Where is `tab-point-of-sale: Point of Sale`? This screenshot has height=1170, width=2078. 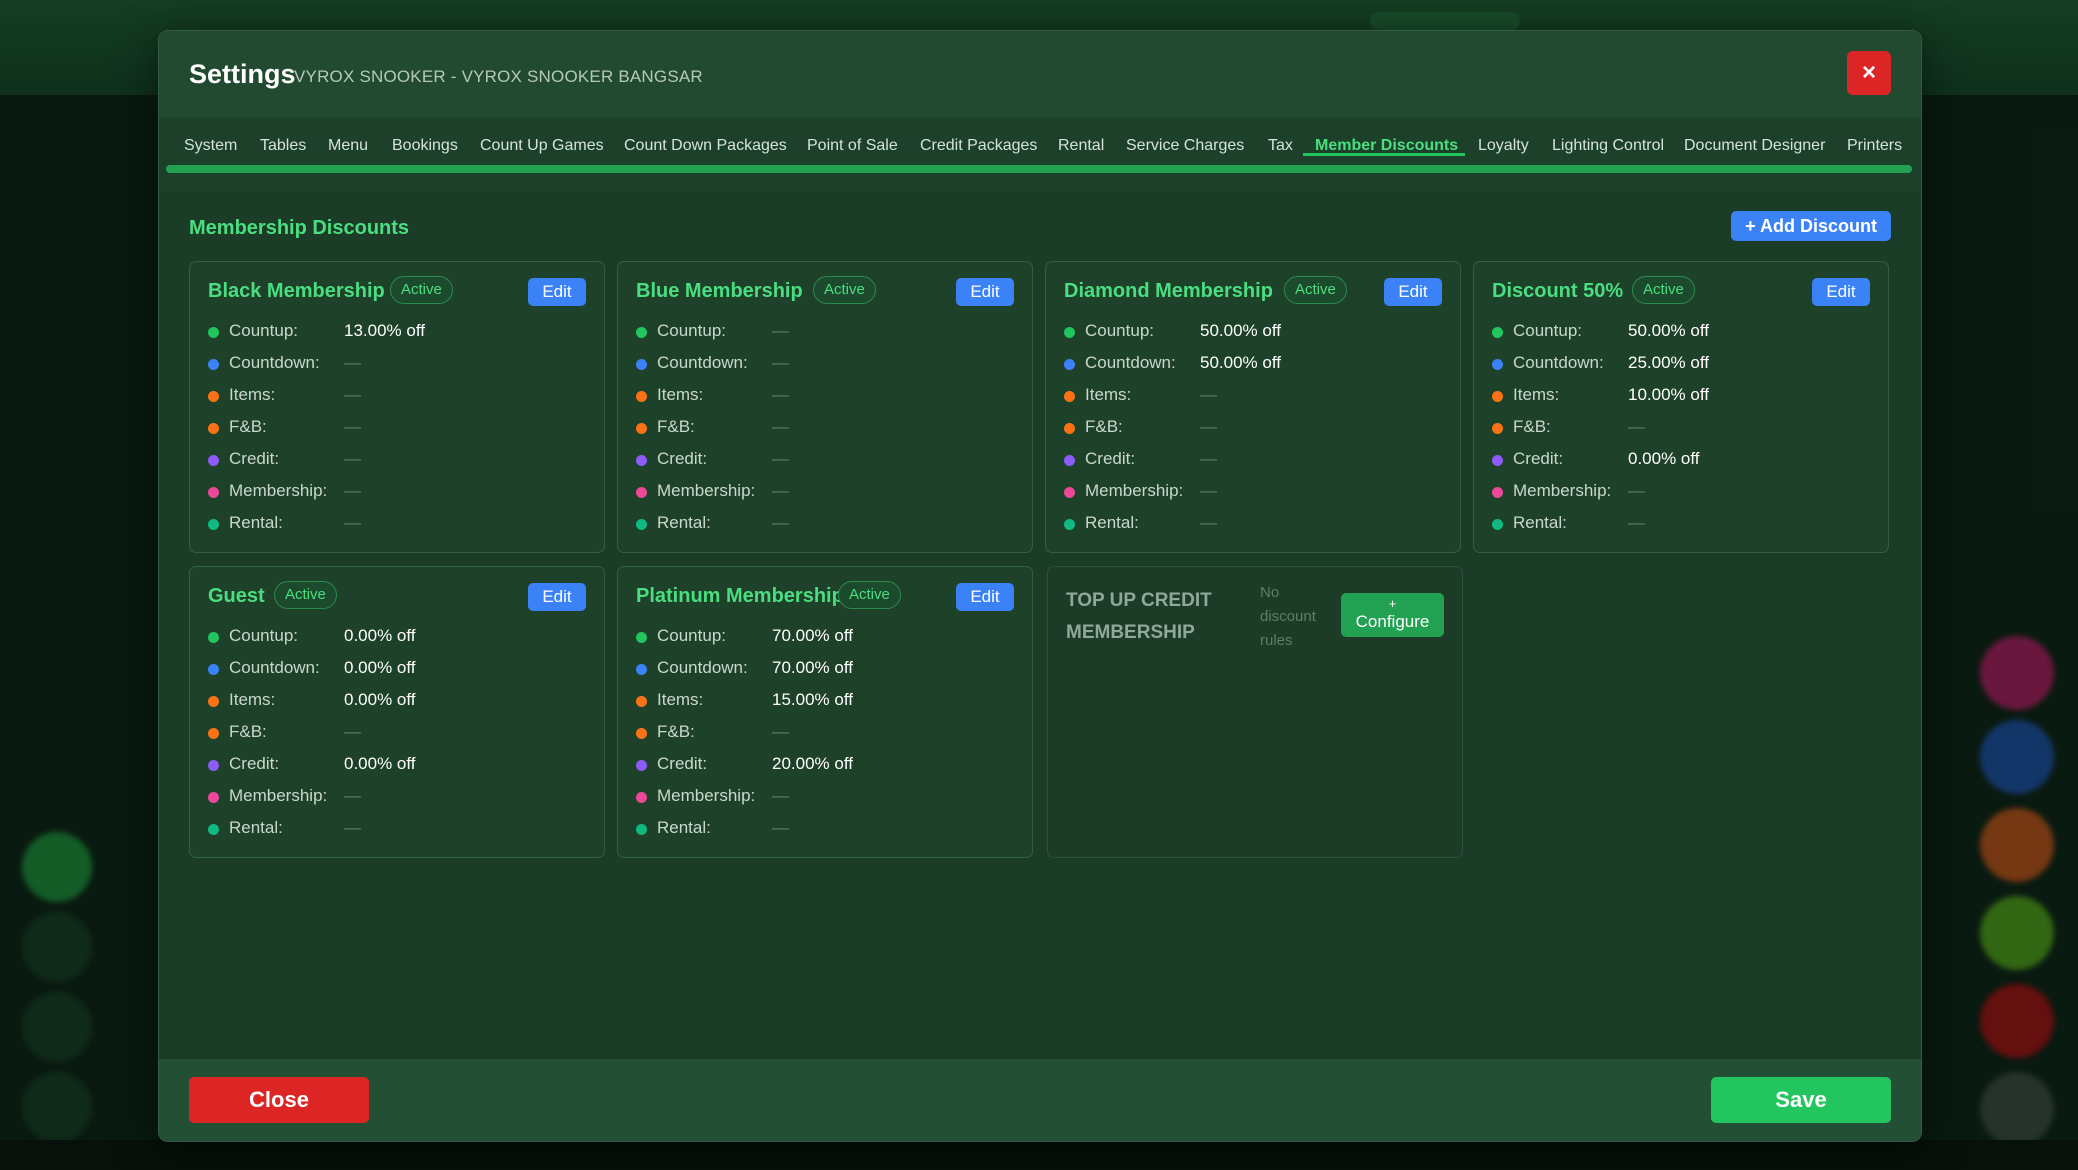 tab-point-of-sale: Point of Sale is located at coordinates (852, 146).